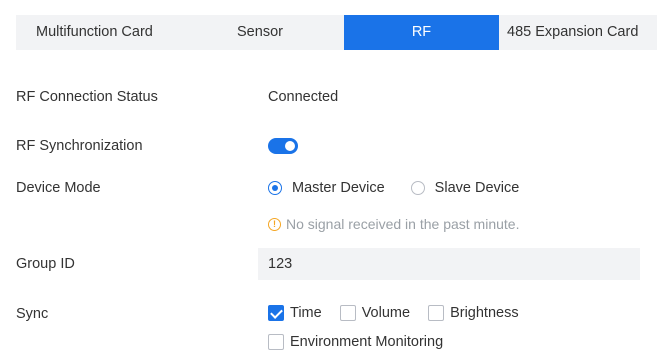 The image size is (657, 352). Describe the element at coordinates (276, 342) in the screenshot. I see `checkbox-environment-monitoring` at that location.